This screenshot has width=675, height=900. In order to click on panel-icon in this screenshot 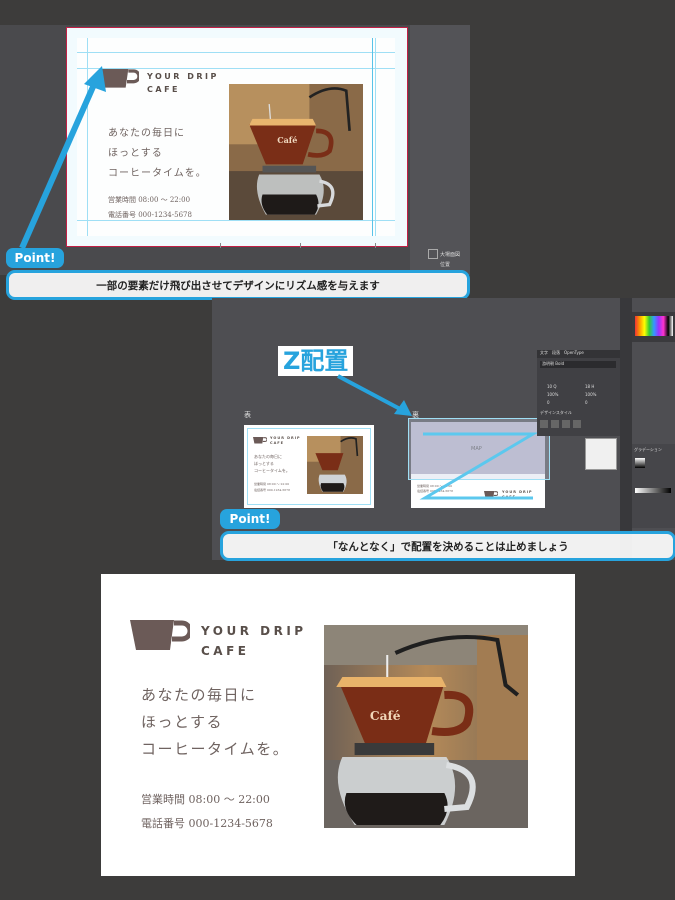, I will do `click(433, 254)`.